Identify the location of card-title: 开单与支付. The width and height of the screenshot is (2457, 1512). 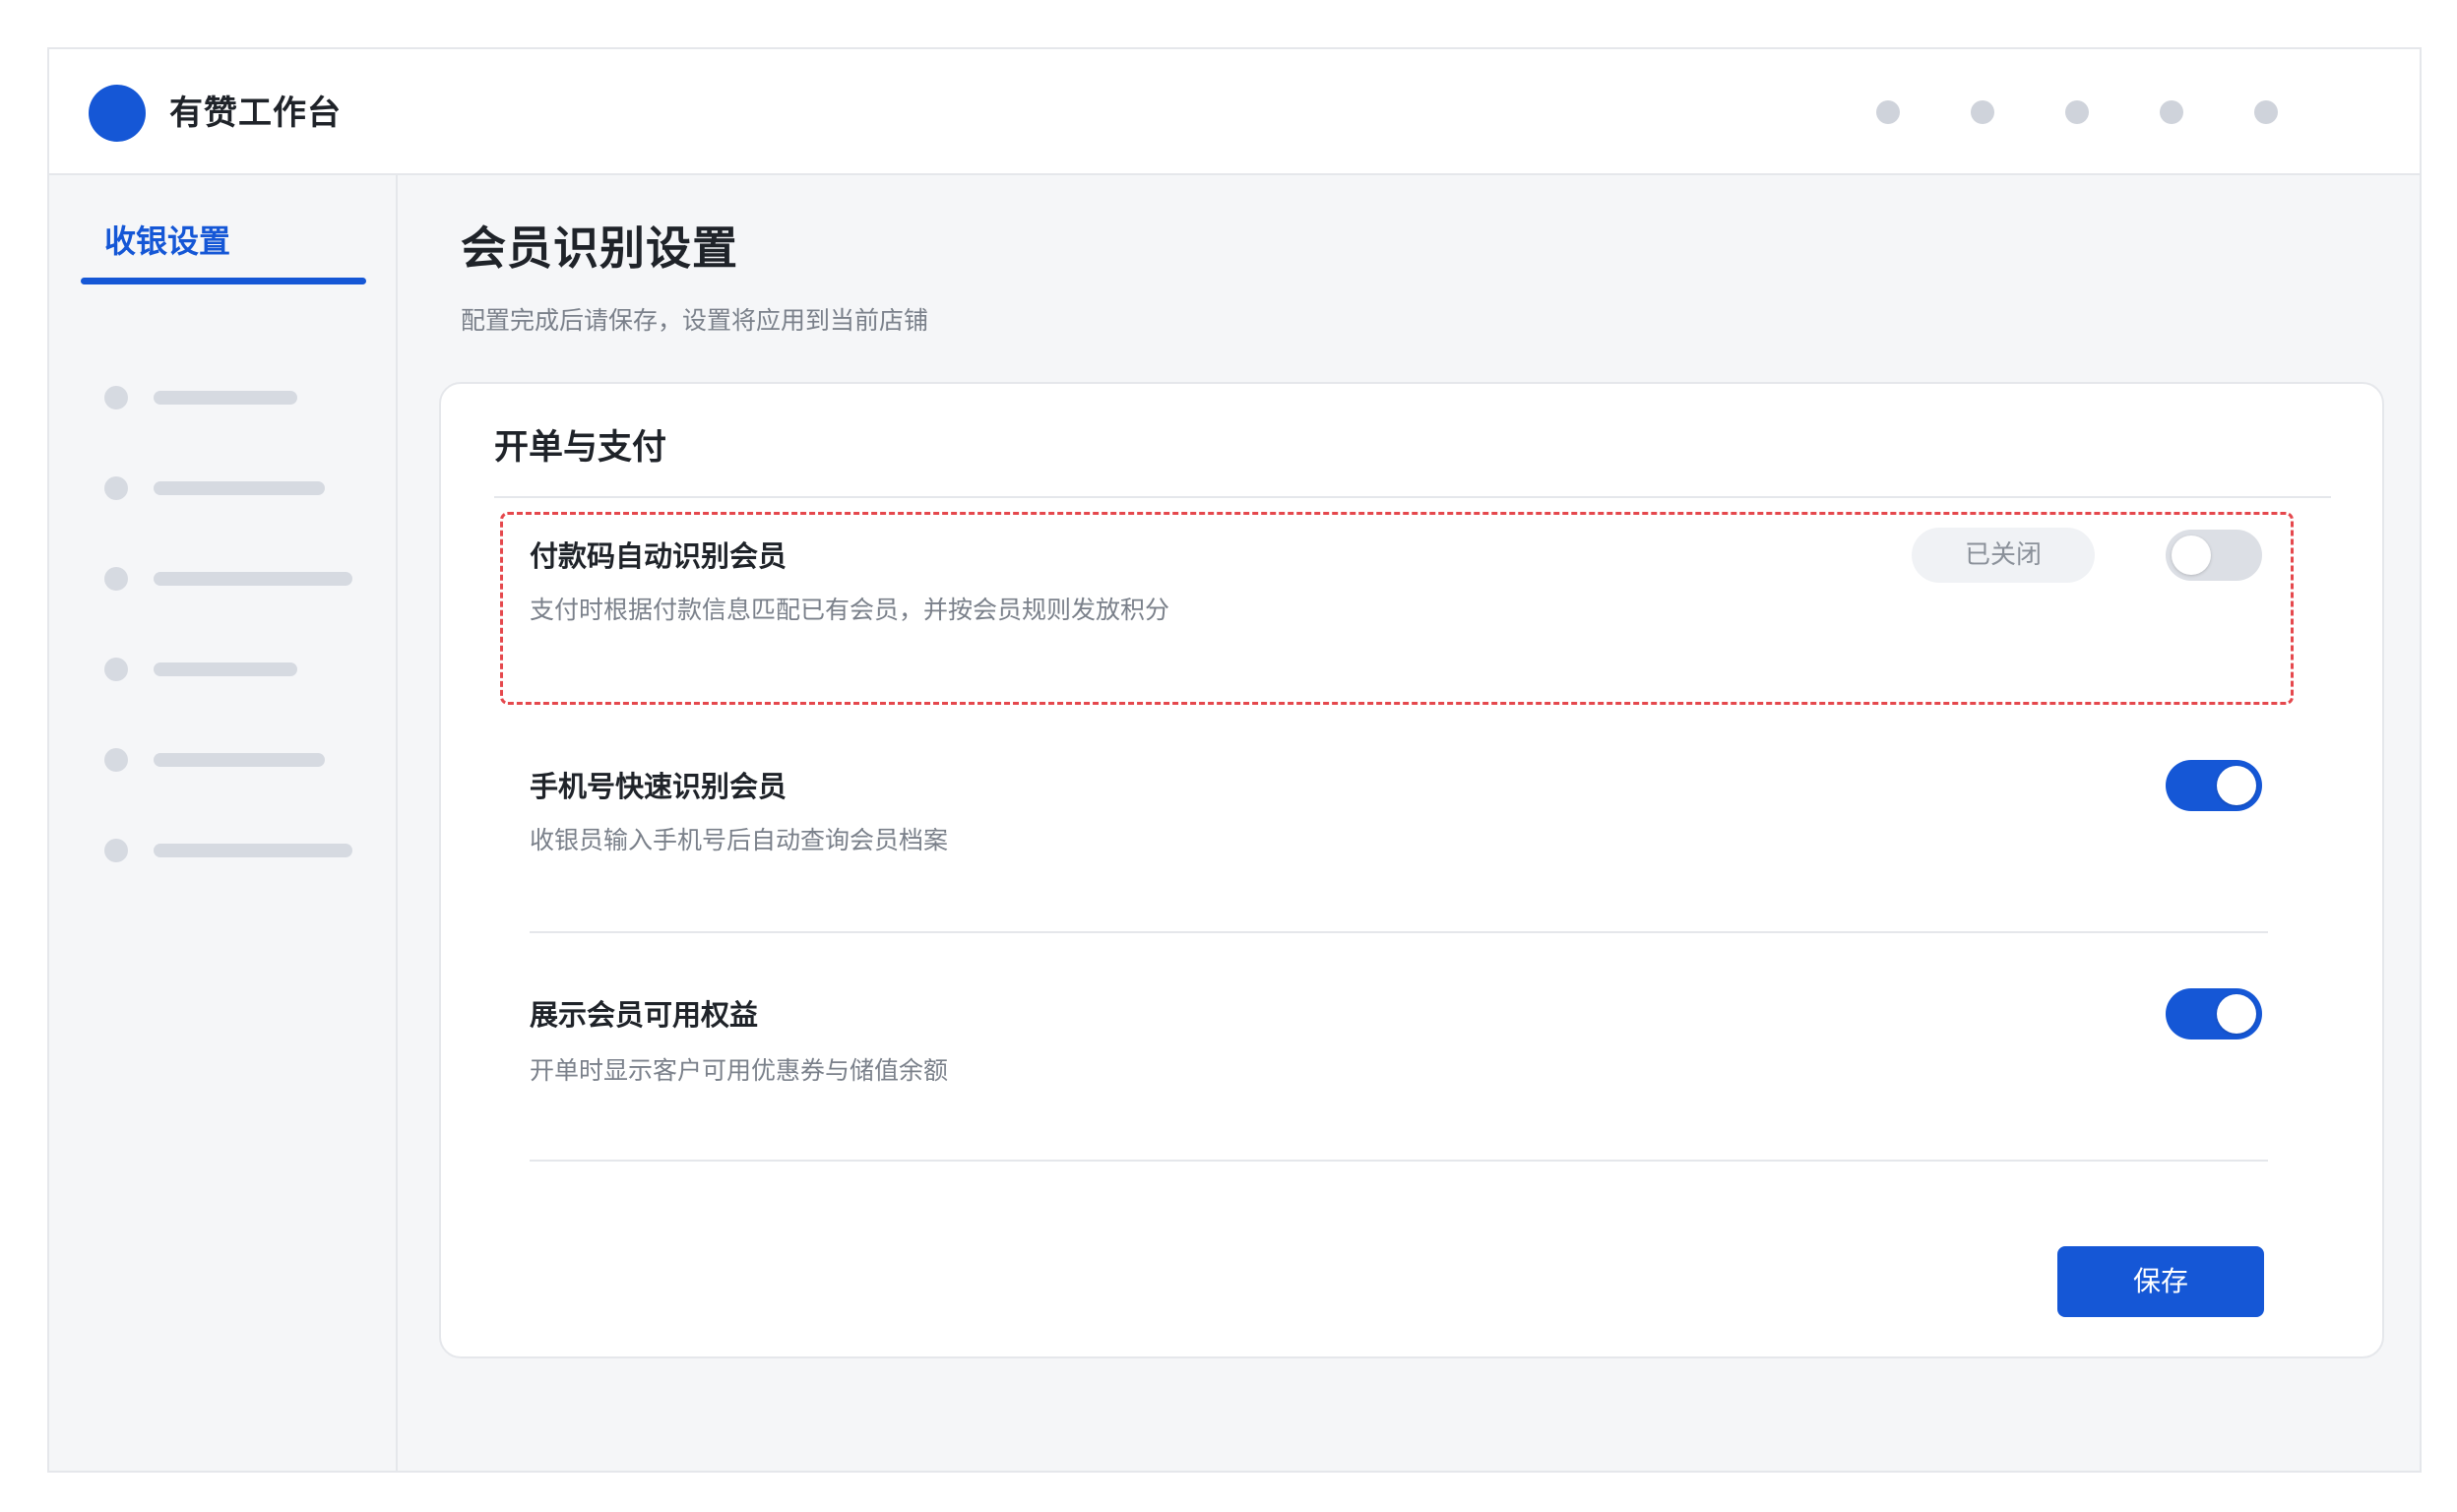
(580, 448).